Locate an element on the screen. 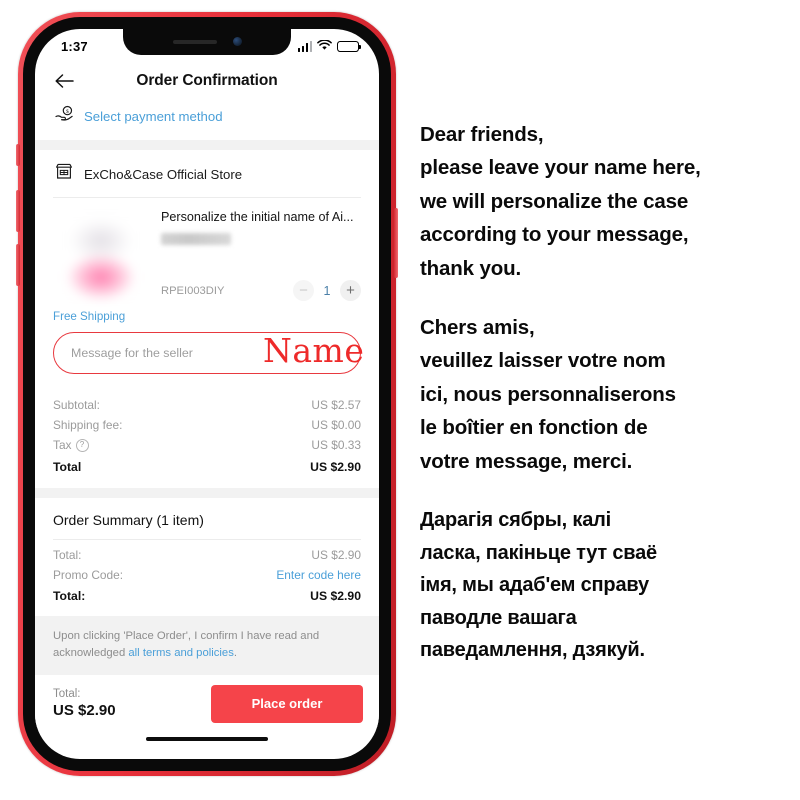  terms-text-suffix: . is located at coordinates (235, 652).